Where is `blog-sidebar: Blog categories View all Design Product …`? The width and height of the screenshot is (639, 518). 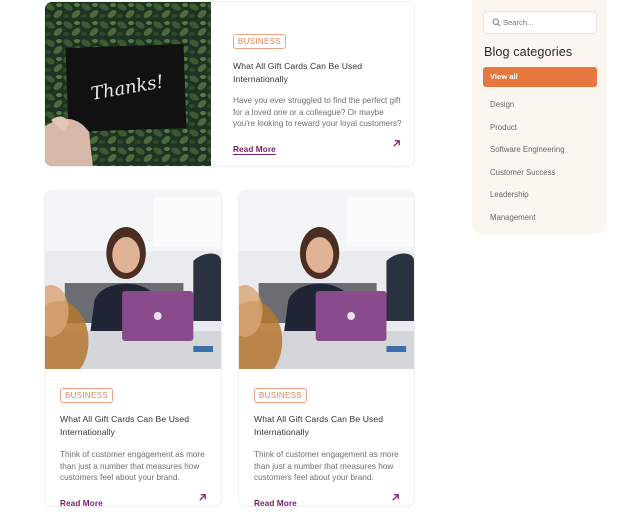 blog-sidebar: Blog categories View all Design Product … is located at coordinates (539, 117).